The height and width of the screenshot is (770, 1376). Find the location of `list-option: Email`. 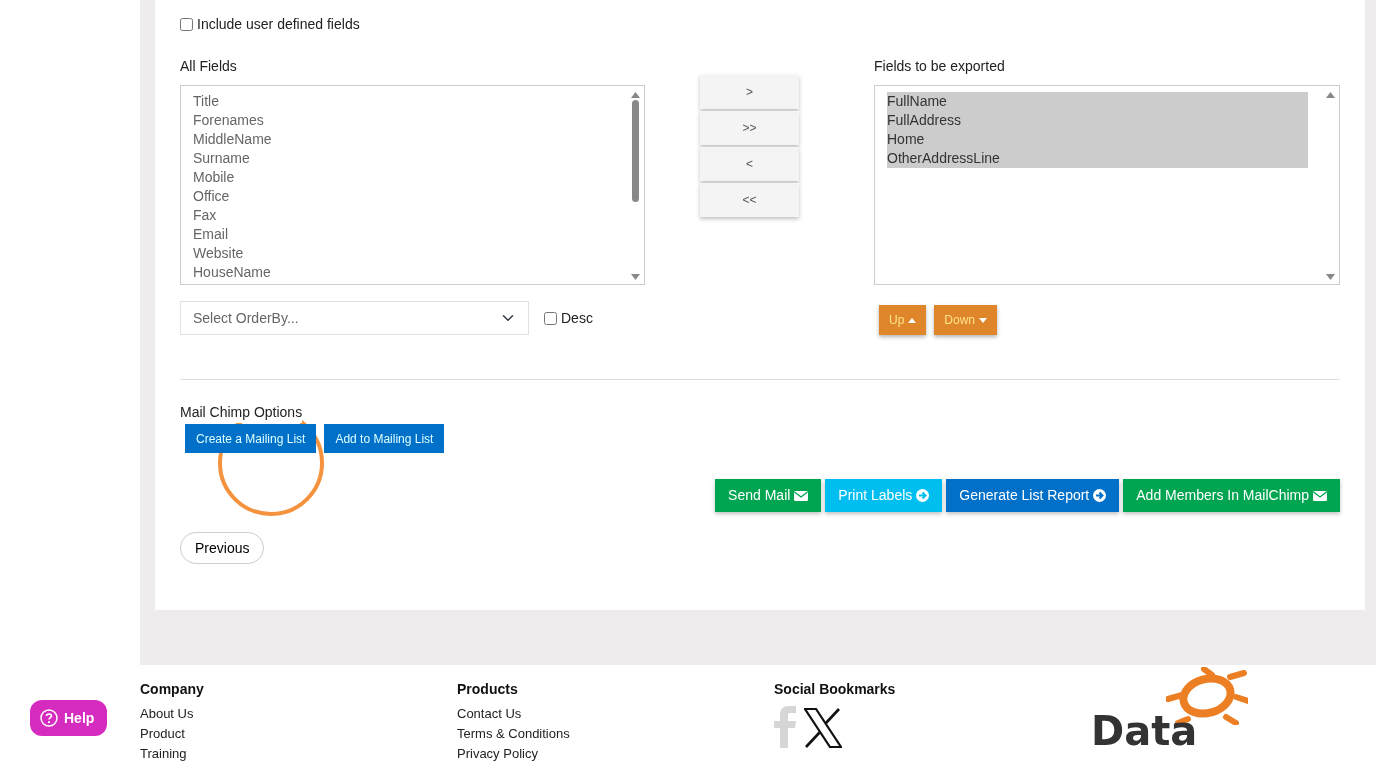

list-option: Email is located at coordinates (411, 234).